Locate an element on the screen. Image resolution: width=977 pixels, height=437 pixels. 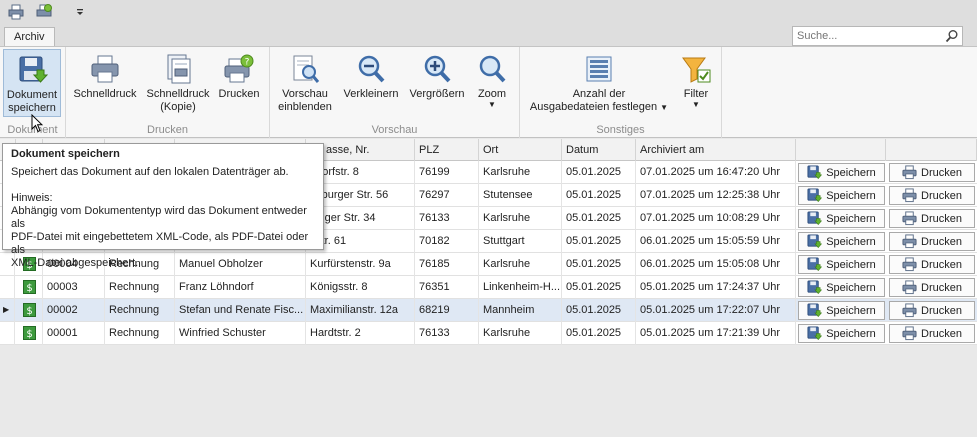
cell-number: 00002 is located at coordinates (74, 310).